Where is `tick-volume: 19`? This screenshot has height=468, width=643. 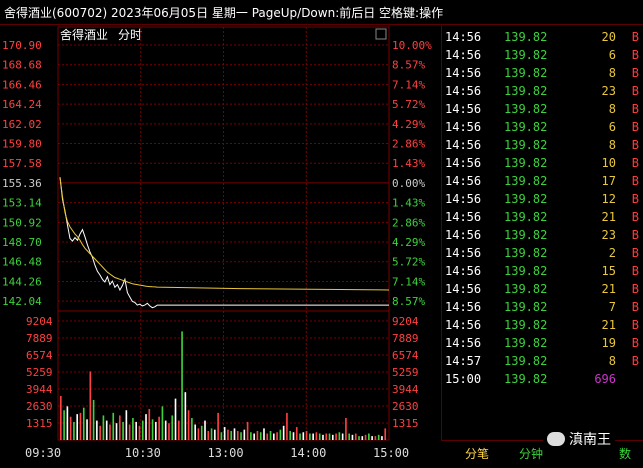
tick-volume: 19 is located at coordinates (608, 343).